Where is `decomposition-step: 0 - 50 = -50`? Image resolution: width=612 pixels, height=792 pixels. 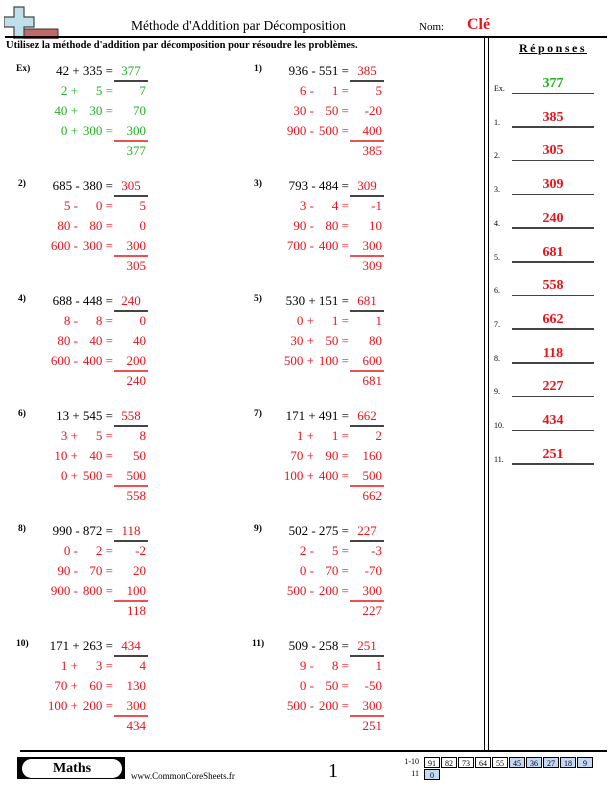
decomposition-step: 0 - 50 = -50 is located at coordinates (334, 686).